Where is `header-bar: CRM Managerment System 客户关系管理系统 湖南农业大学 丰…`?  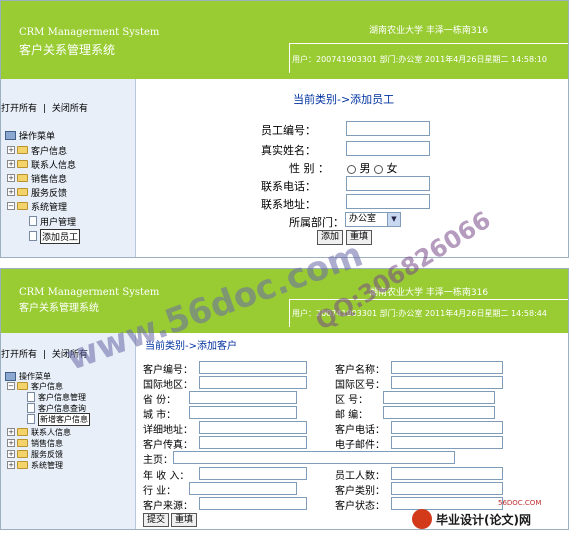
header-bar: CRM Managerment System 客户关系管理系统 湖南农业大学 丰… is located at coordinates (284, 40).